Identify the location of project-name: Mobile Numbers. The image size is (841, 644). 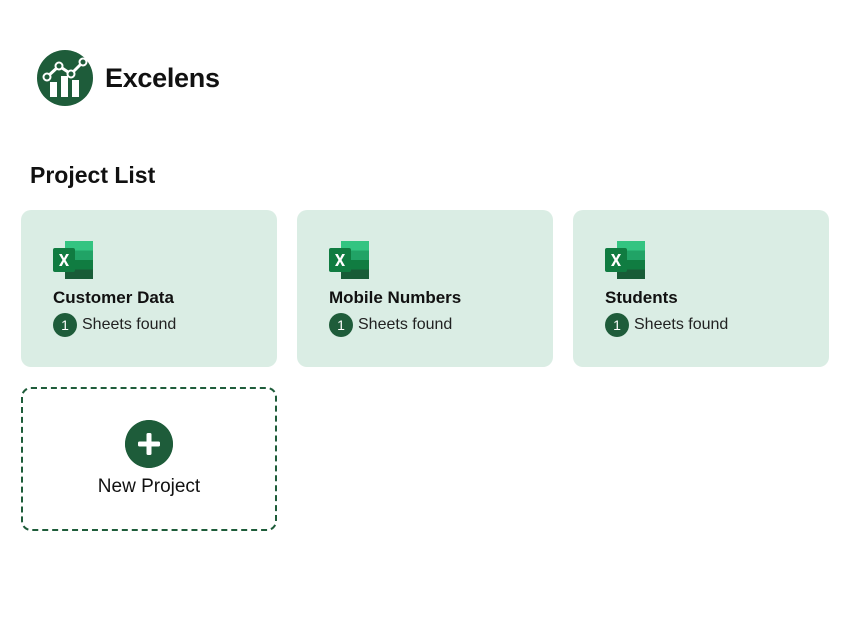
(395, 297).